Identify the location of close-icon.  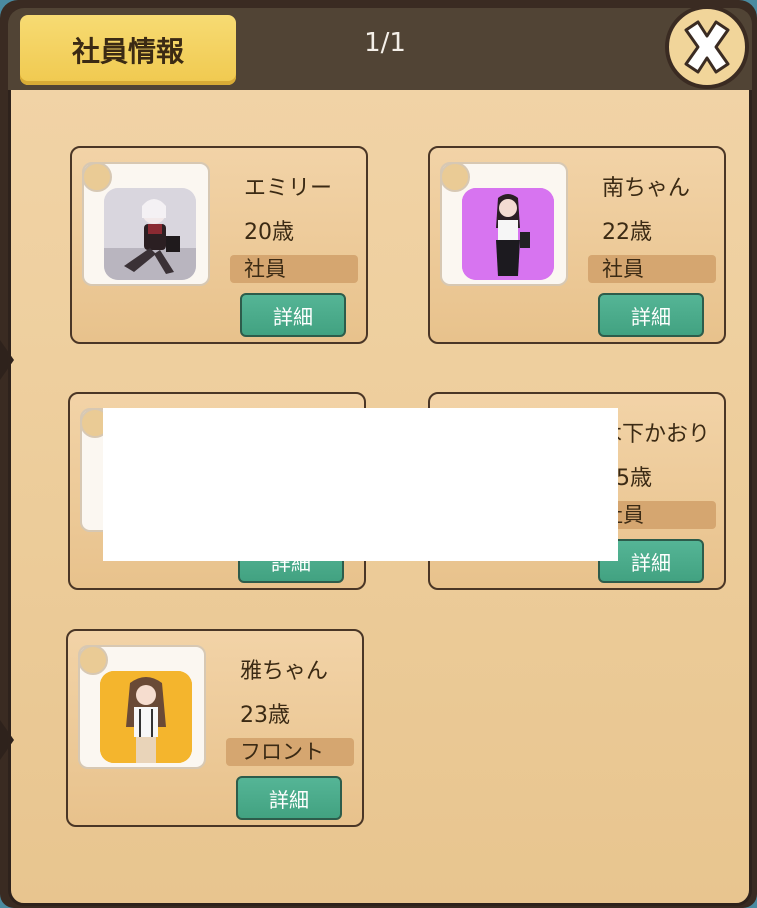
(707, 47).